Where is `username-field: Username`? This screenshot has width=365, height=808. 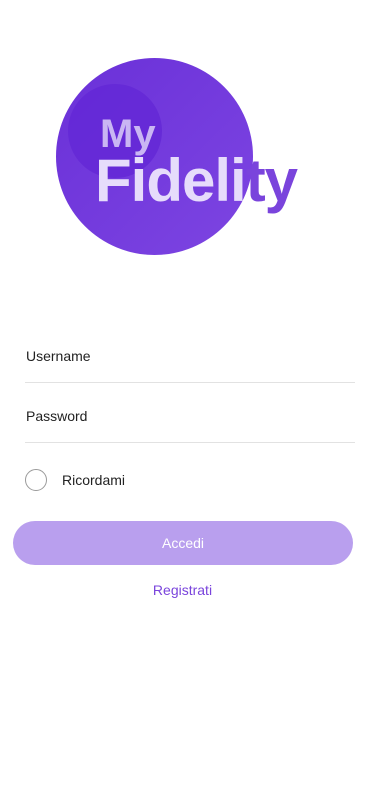 username-field: Username is located at coordinates (190, 363).